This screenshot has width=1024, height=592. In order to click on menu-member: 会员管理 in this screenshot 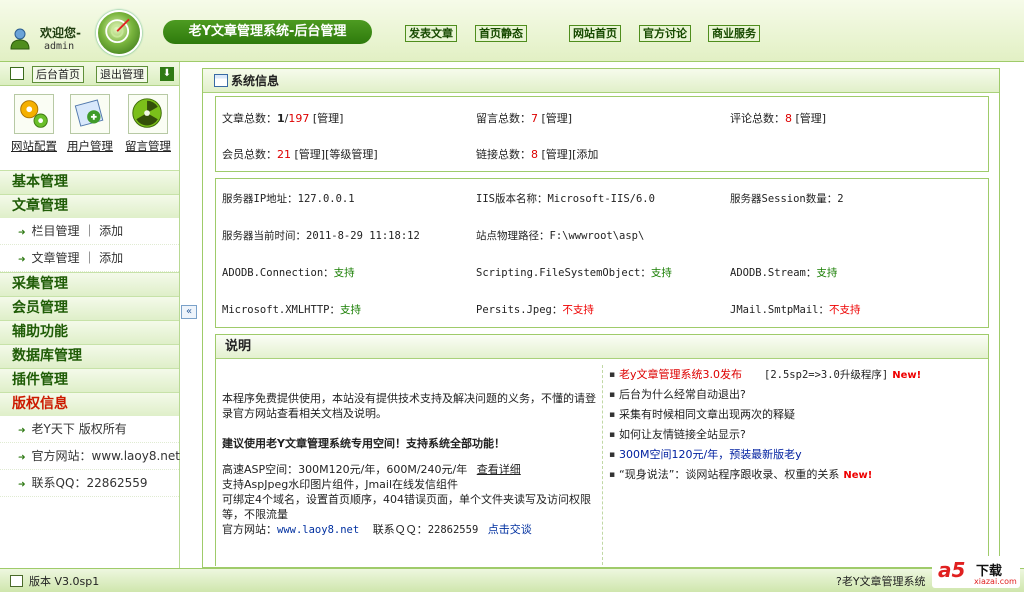, I will do `click(89, 308)`.